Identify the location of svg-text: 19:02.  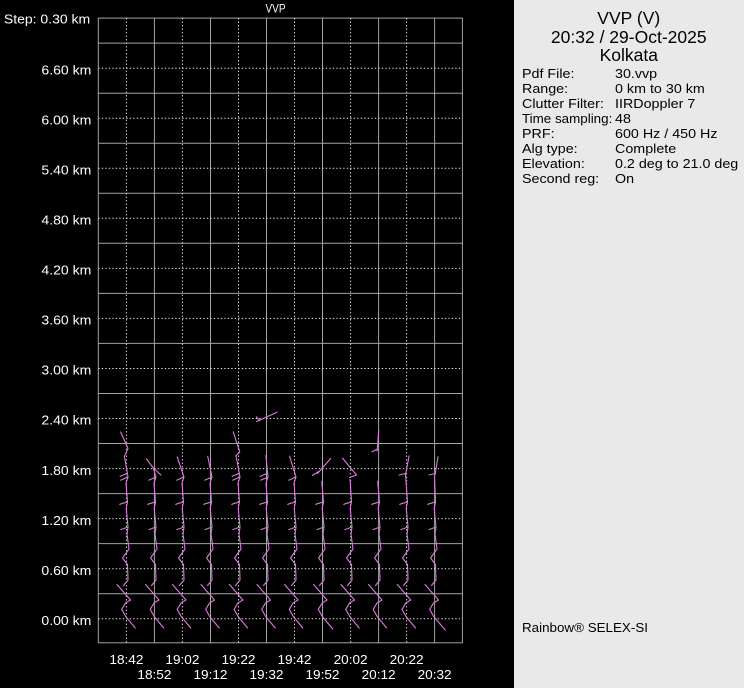
(182, 659).